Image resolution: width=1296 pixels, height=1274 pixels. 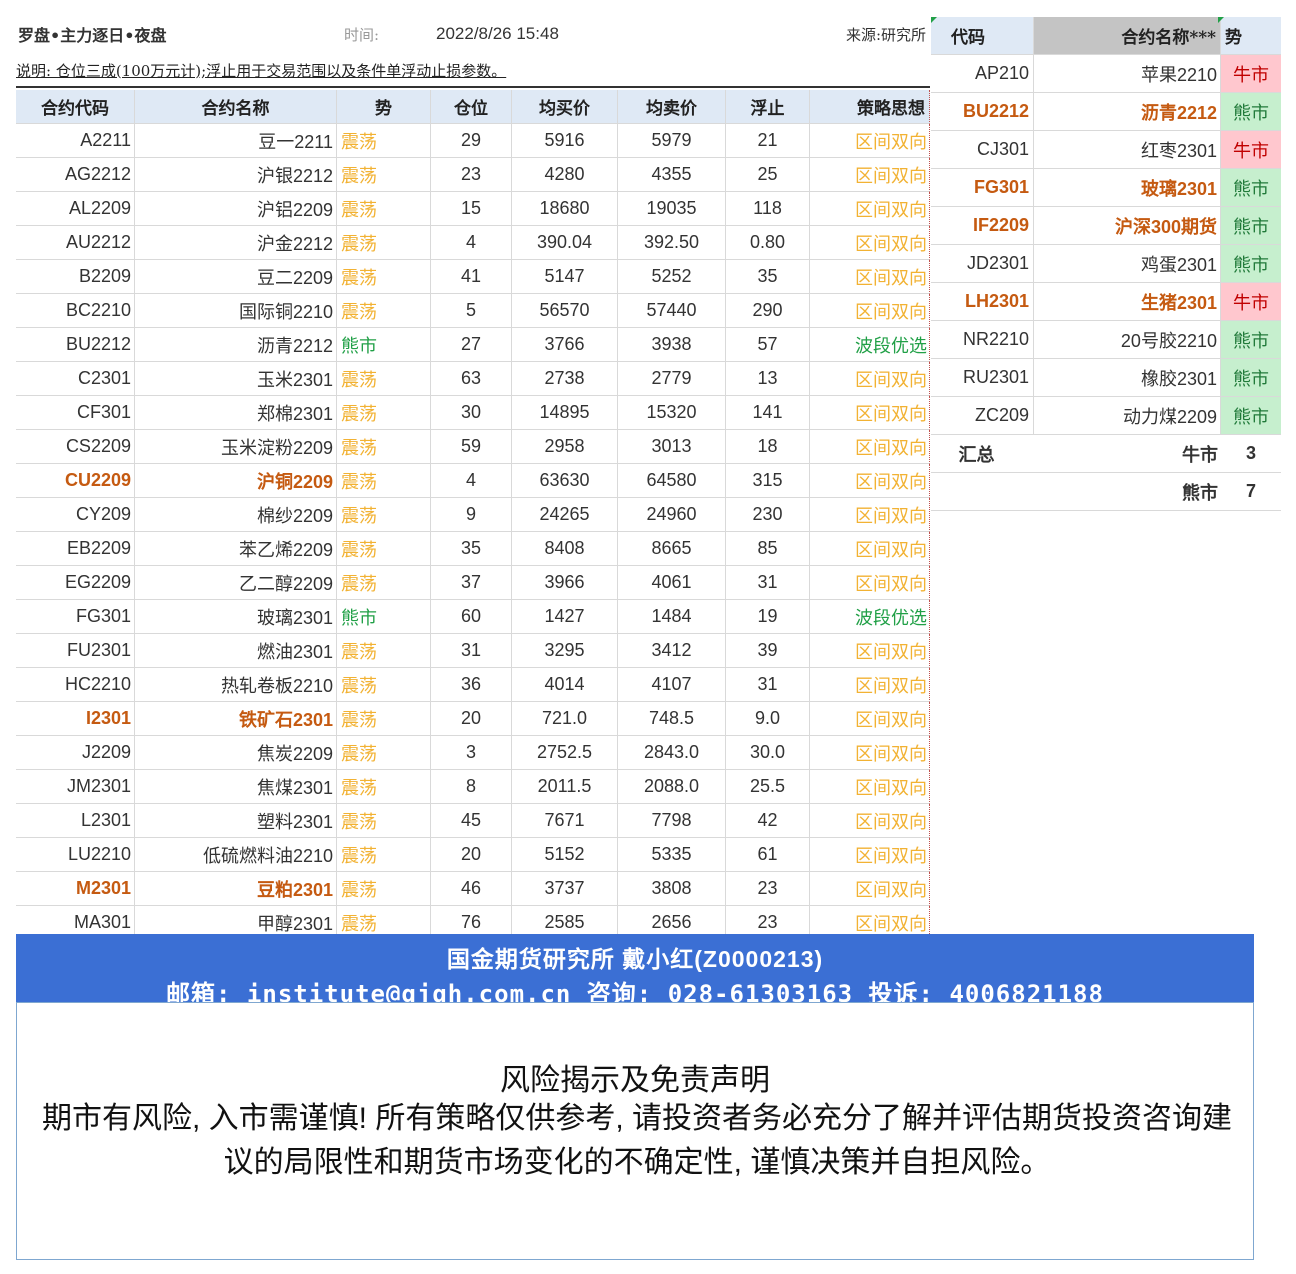 I want to click on name-cell: 沪铜2209, so click(x=236, y=481).